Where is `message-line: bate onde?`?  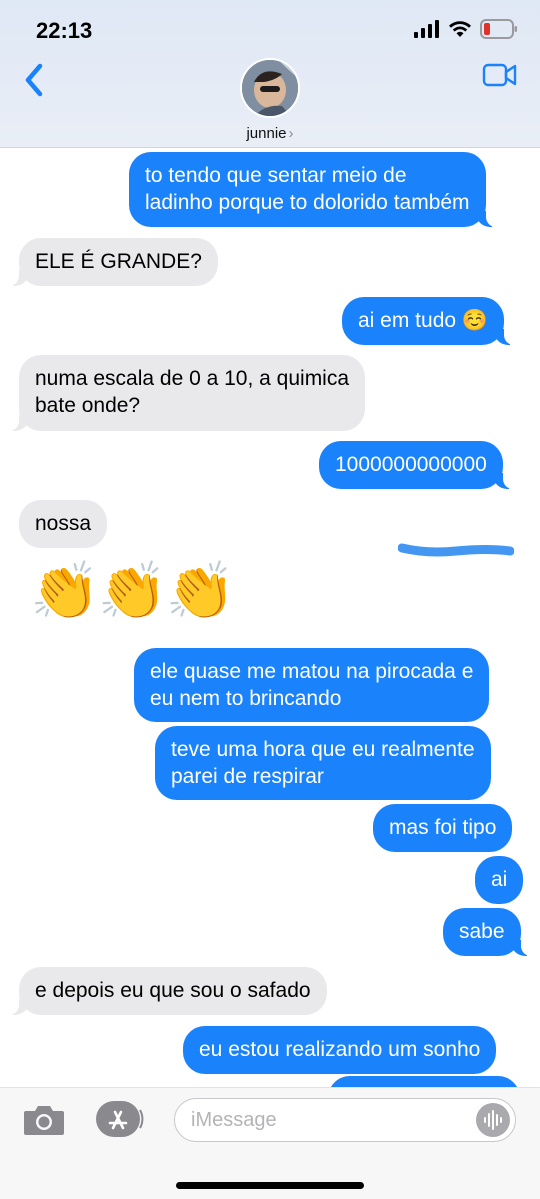 message-line: bate onde? is located at coordinates (88, 405).